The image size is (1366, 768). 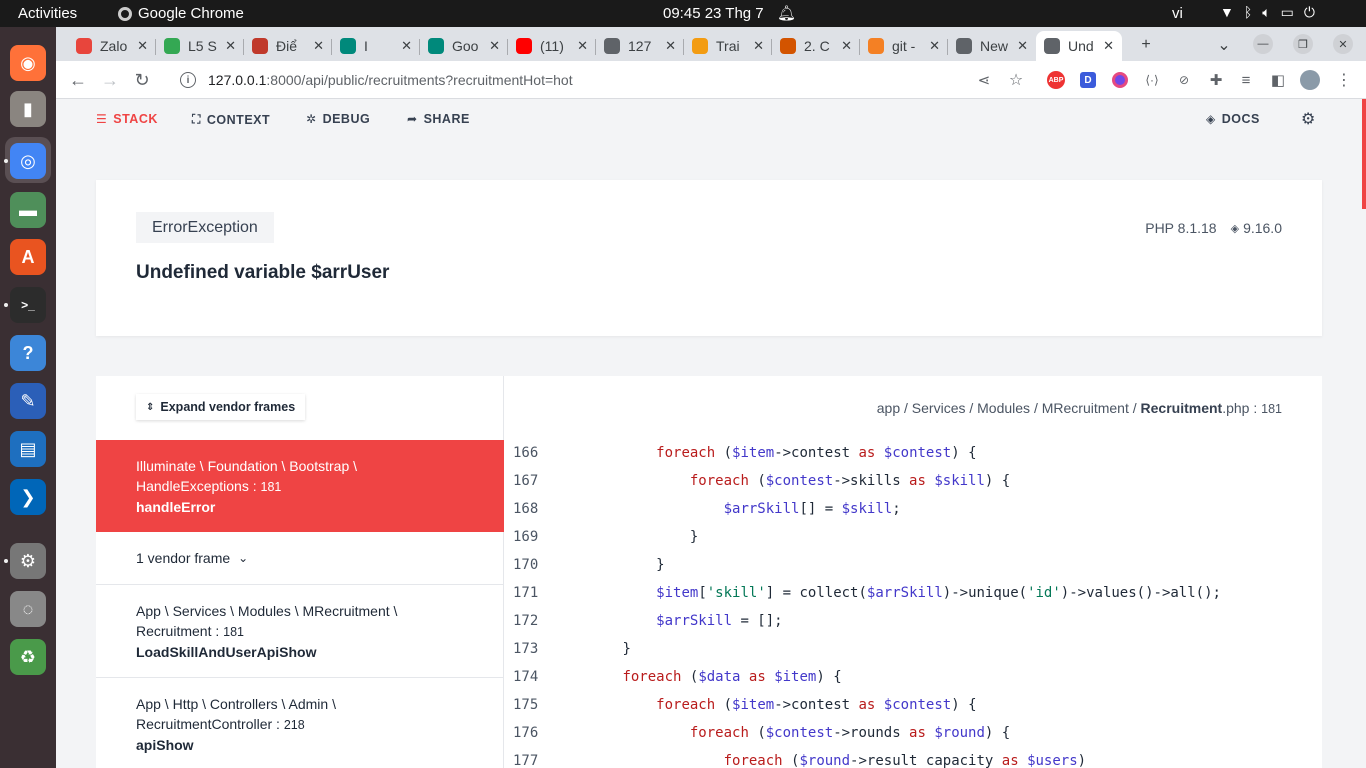 I want to click on reading-list-icon: ≡, so click(x=1246, y=80).